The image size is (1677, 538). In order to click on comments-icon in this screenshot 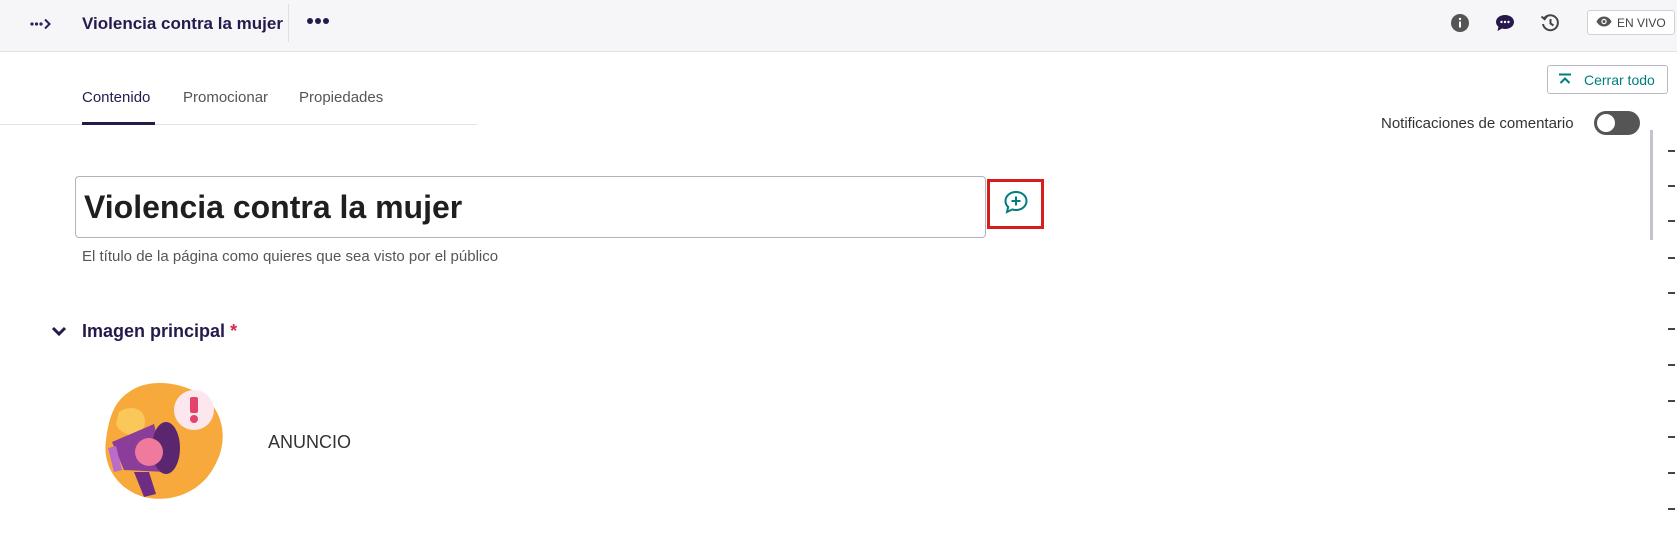, I will do `click(1505, 23)`.